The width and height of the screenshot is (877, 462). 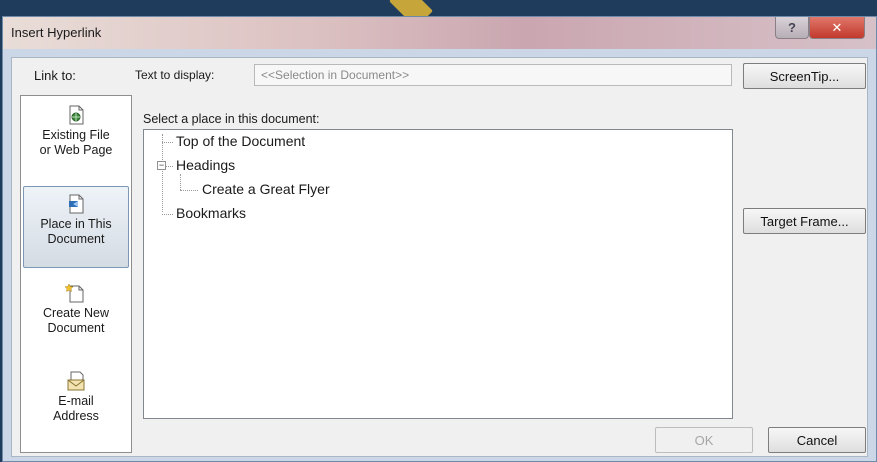 What do you see at coordinates (76, 239) in the screenshot?
I see `link-place-line2: Document` at bounding box center [76, 239].